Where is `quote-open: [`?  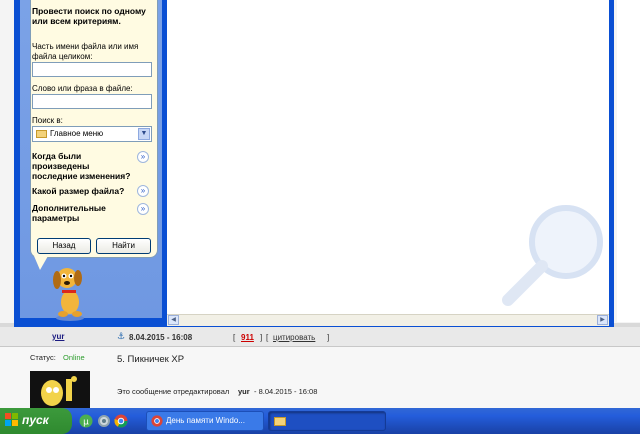 quote-open: [ is located at coordinates (267, 337).